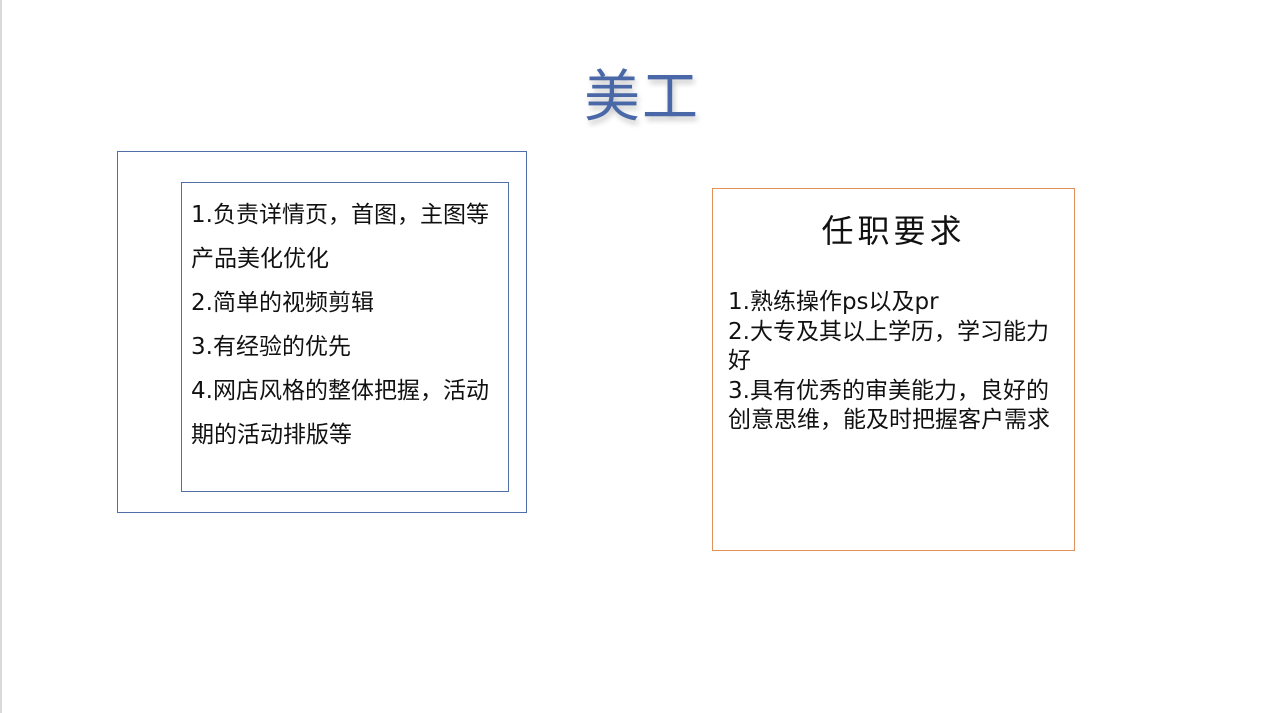 This screenshot has width=1274, height=713. What do you see at coordinates (340, 215) in the screenshot?
I see `duty-item: 1.负责详情页，首图，主图等` at bounding box center [340, 215].